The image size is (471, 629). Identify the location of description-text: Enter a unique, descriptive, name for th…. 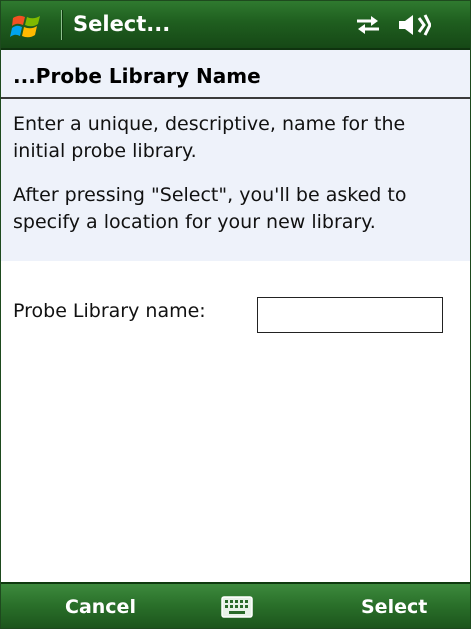
(209, 137).